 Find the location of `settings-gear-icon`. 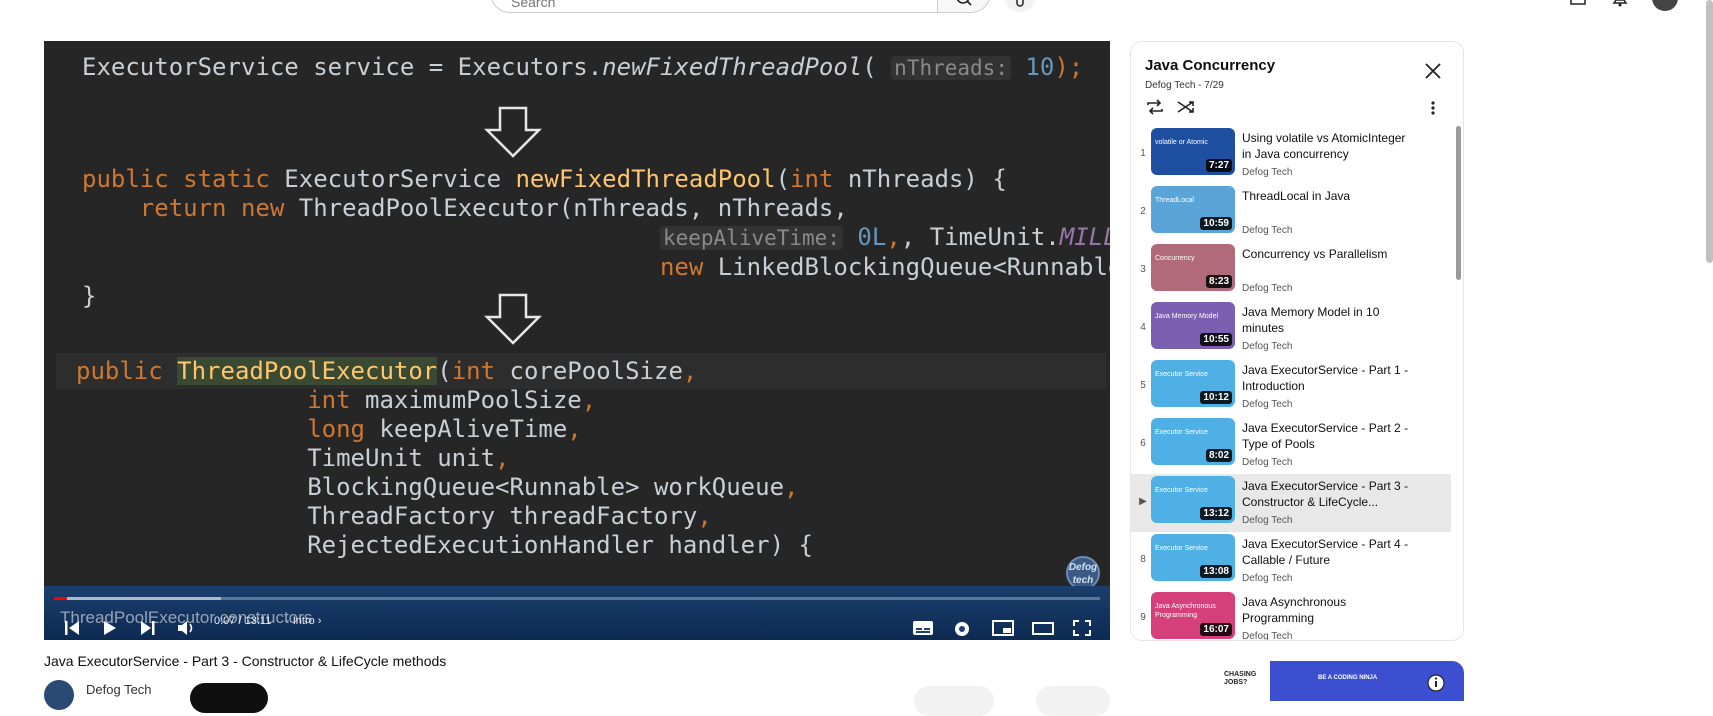

settings-gear-icon is located at coordinates (962, 629).